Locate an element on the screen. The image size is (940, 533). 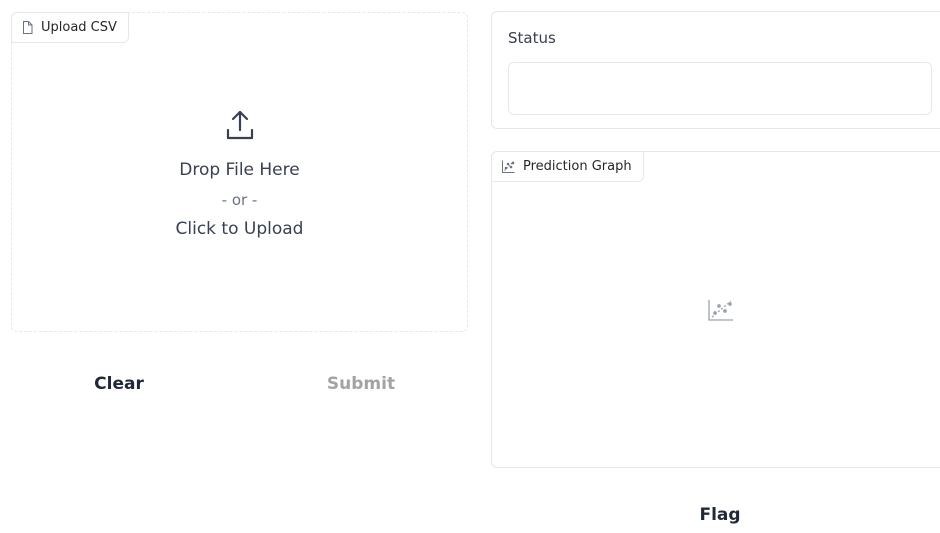
drop-area: Drop File Here - or - Click to Upload is located at coordinates (239, 174).